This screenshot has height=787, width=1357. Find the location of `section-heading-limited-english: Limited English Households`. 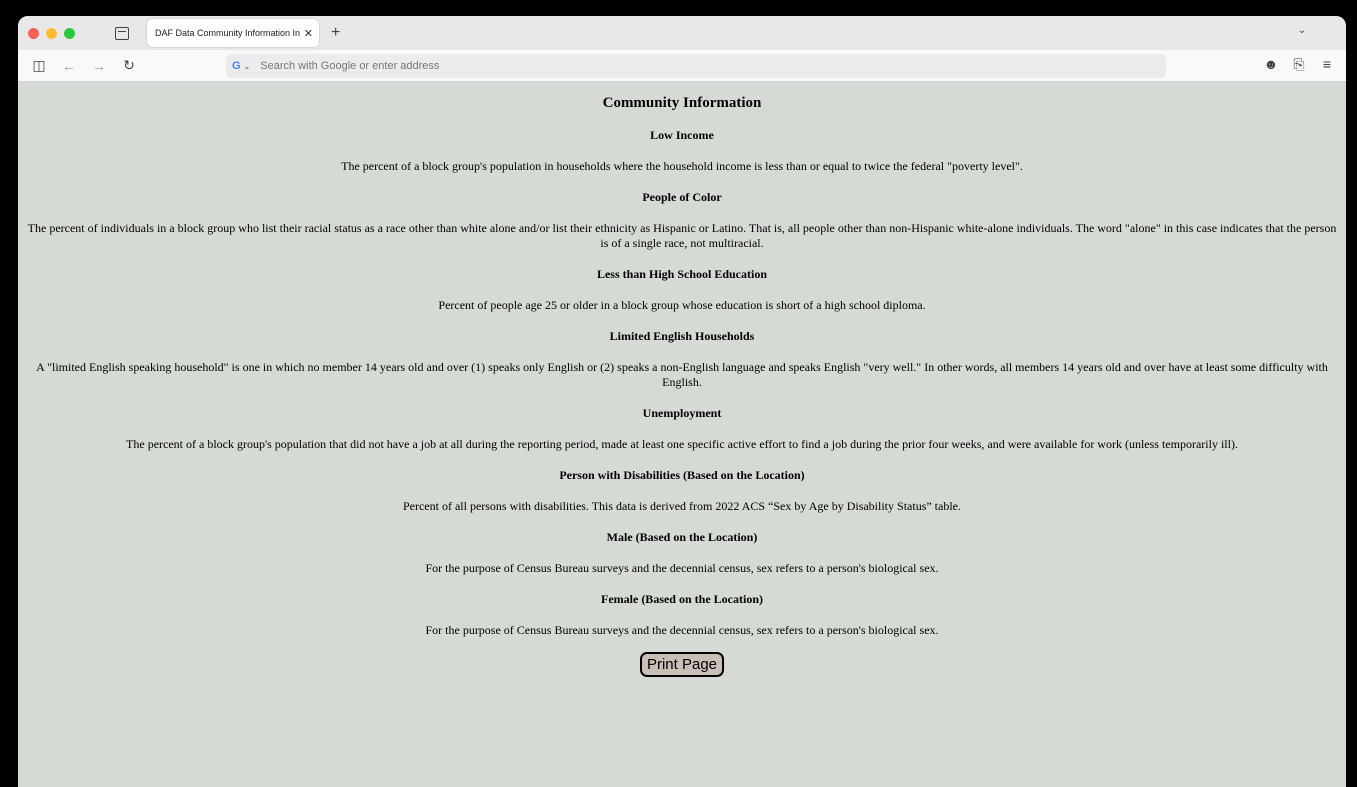

section-heading-limited-english: Limited English Households is located at coordinates (682, 336).